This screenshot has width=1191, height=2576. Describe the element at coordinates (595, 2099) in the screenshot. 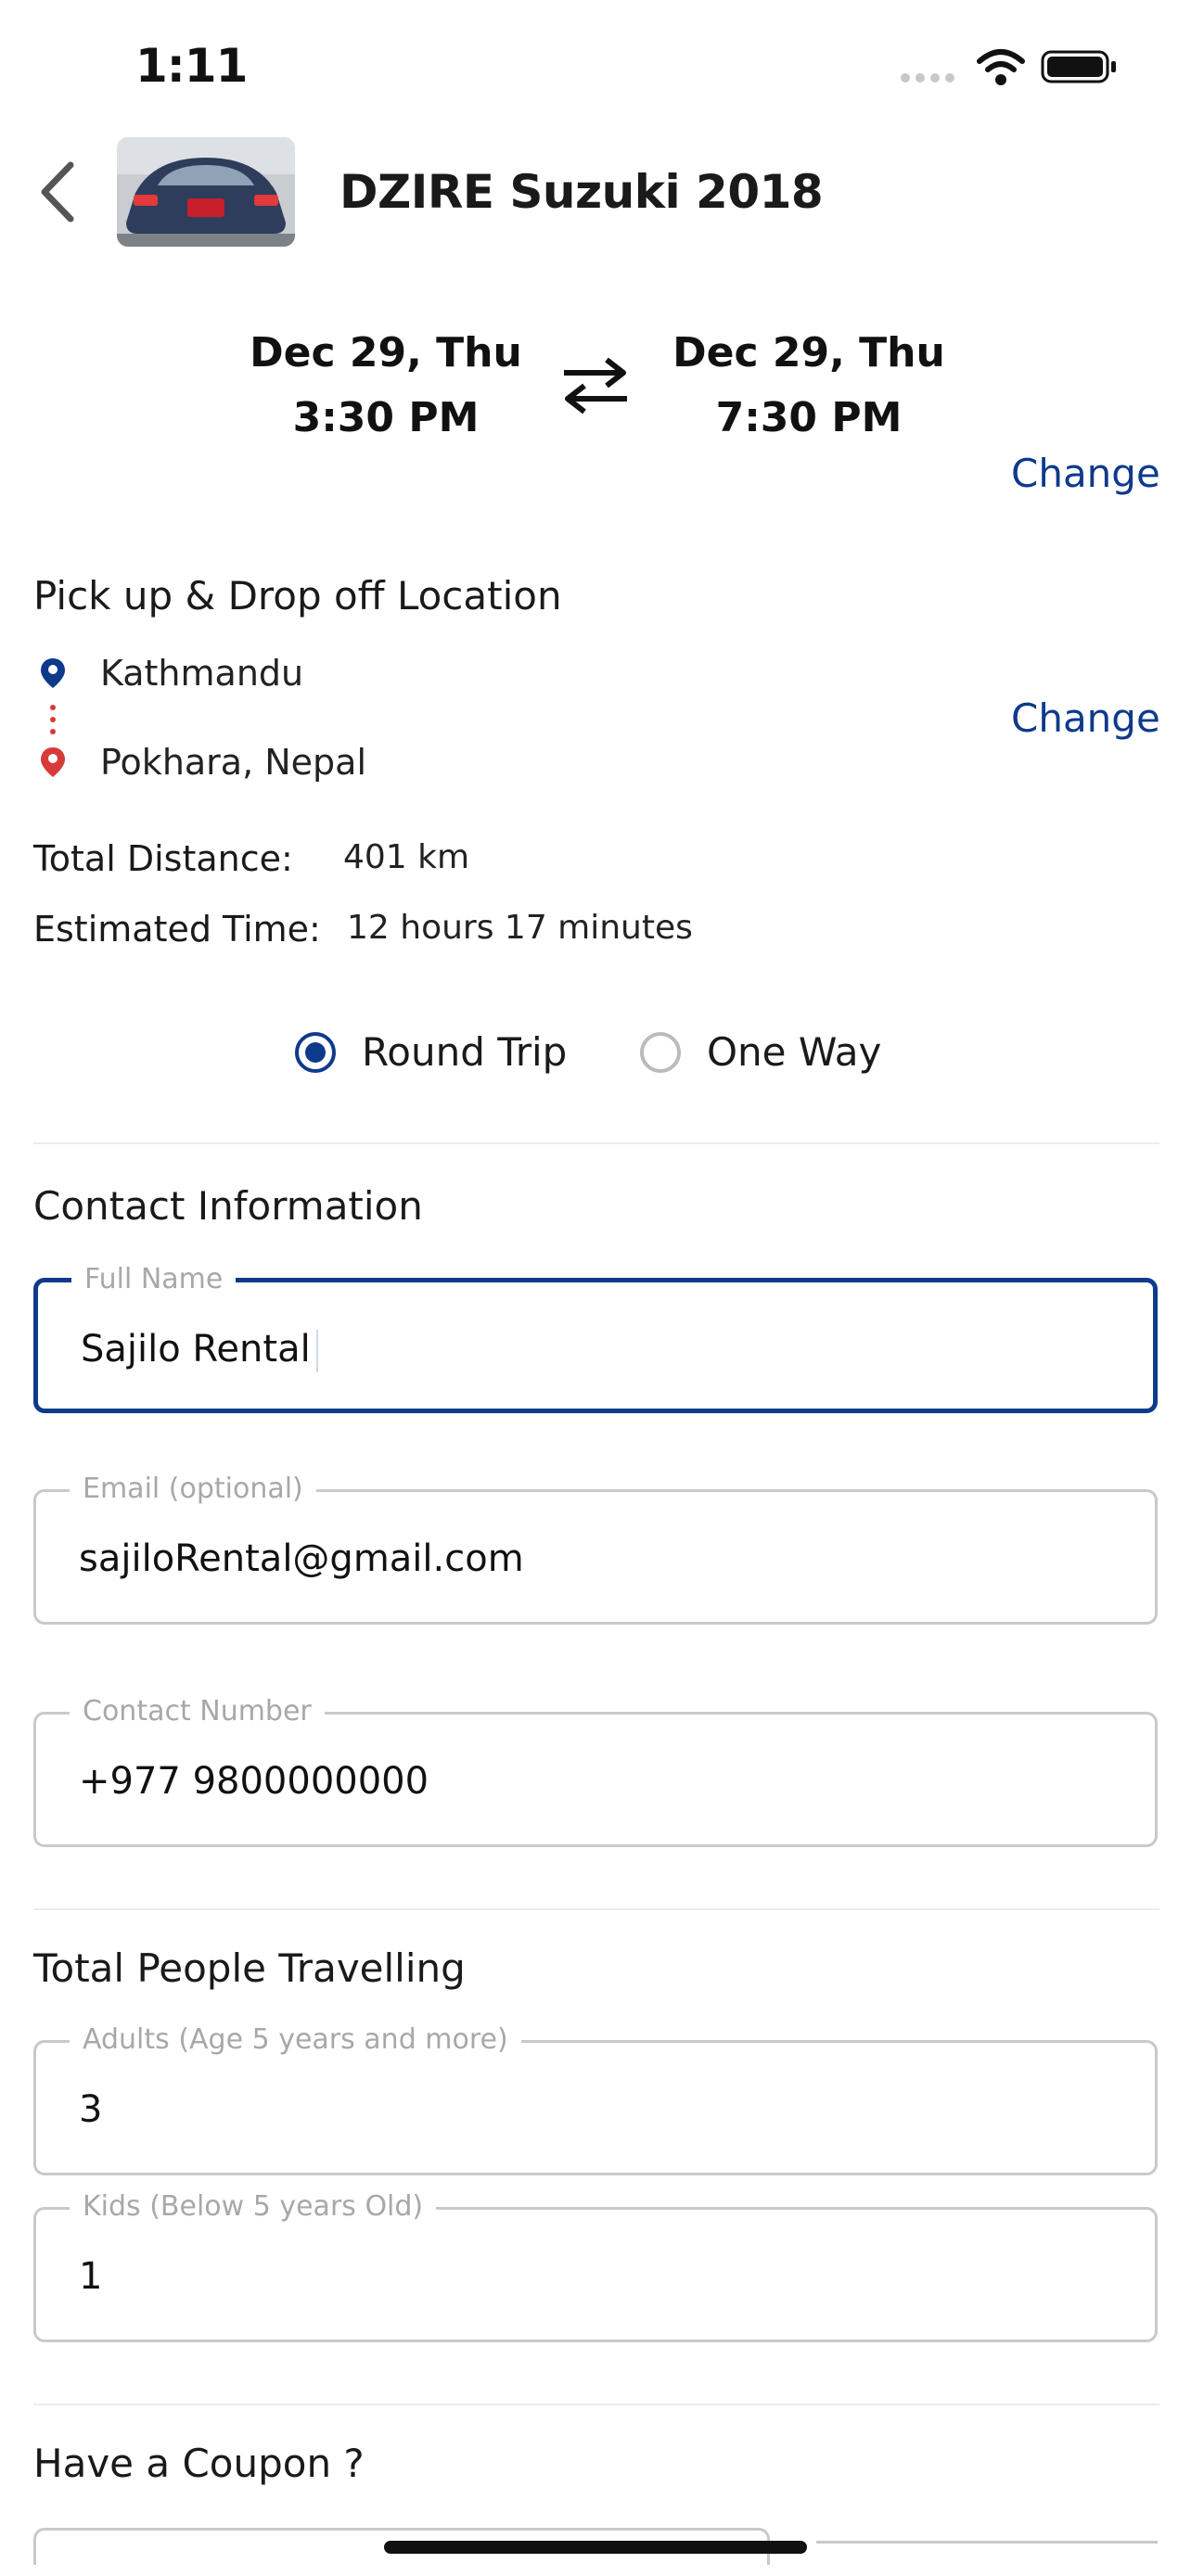

I see `adults-field: Adults (Age 5 years and more) 3` at that location.